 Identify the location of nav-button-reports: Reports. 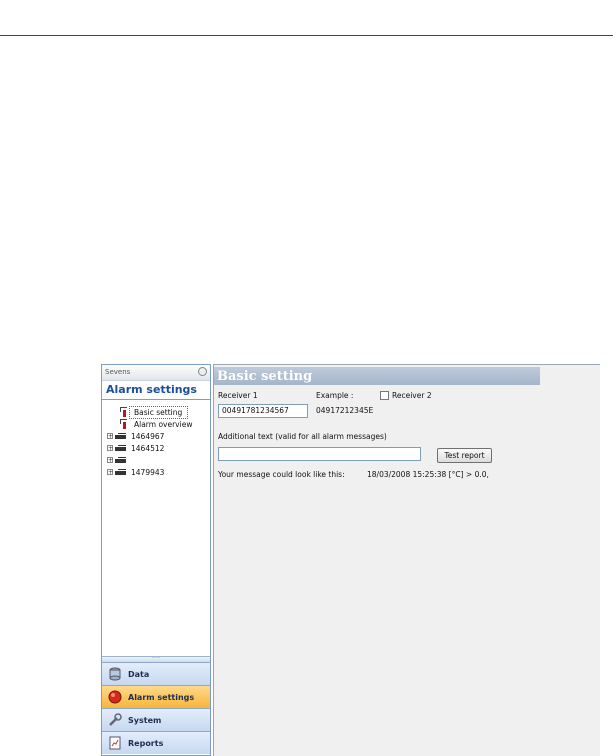
(156, 742).